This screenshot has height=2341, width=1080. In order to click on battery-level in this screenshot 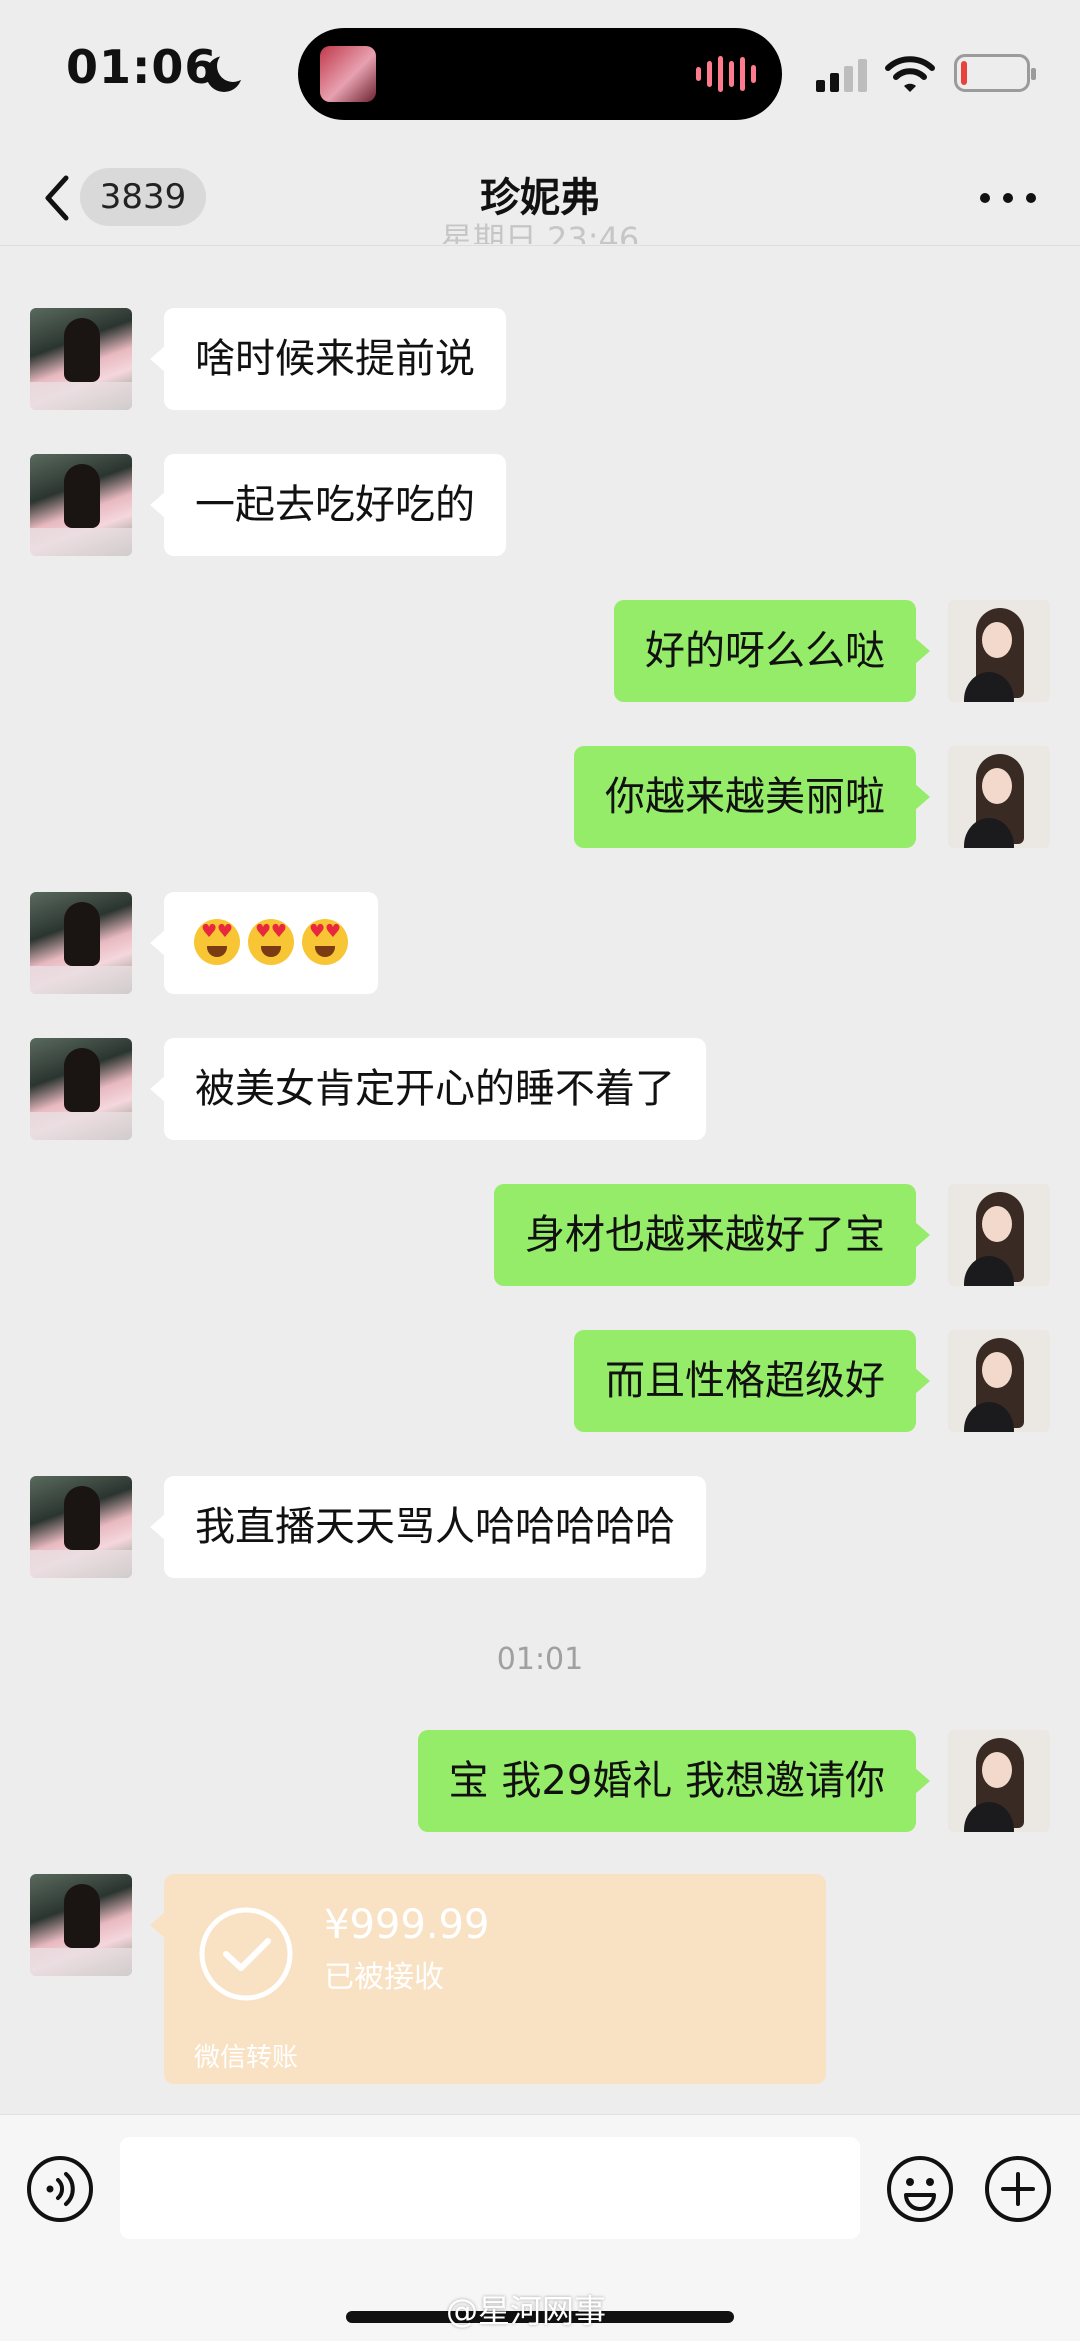, I will do `click(964, 73)`.